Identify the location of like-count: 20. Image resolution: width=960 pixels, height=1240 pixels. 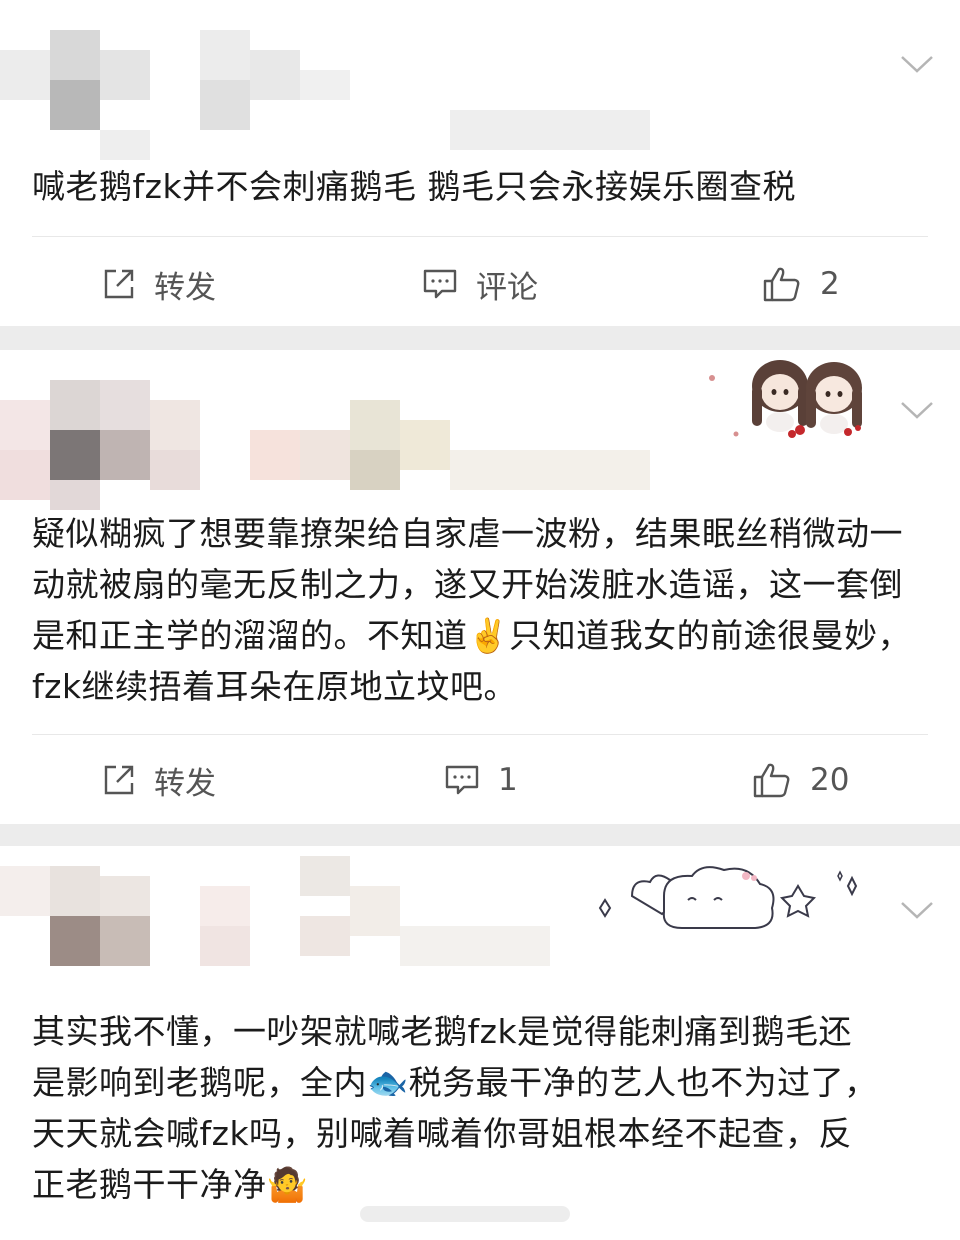
(830, 780).